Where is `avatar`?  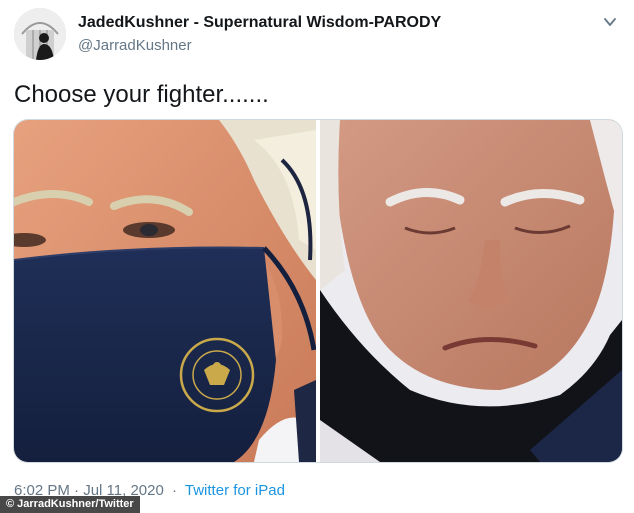 avatar is located at coordinates (40, 34).